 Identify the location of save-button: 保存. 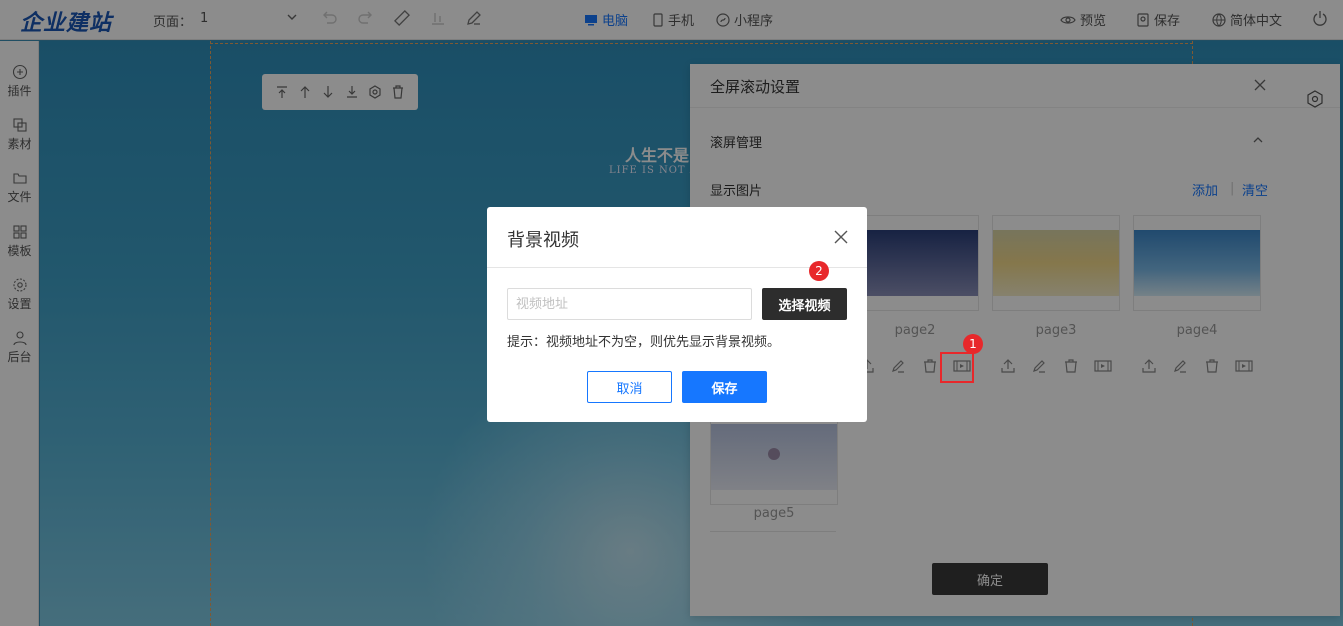
(724, 387).